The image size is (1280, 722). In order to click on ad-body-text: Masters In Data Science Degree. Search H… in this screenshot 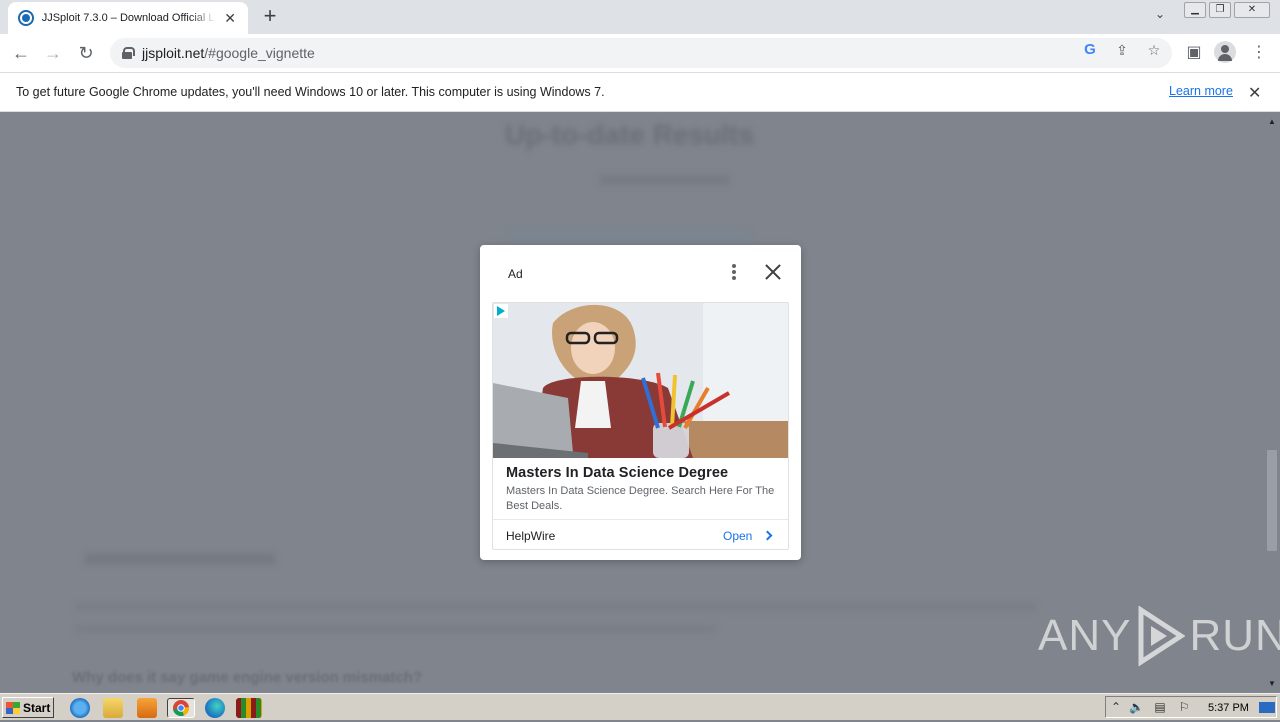, I will do `click(645, 499)`.